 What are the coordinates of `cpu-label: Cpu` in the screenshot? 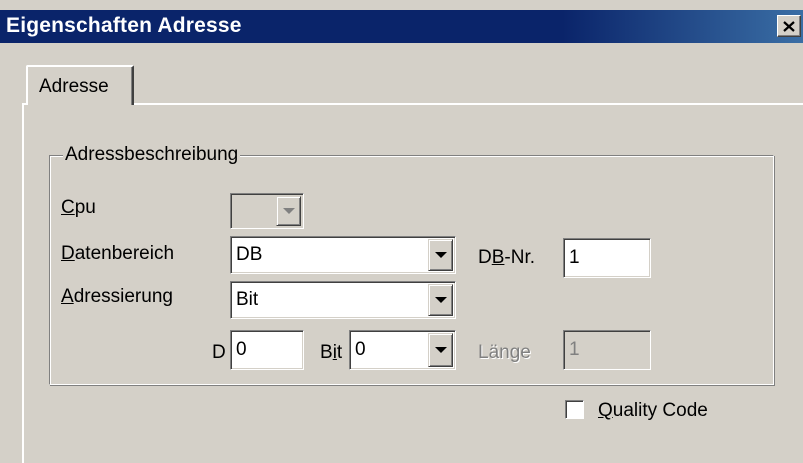 It's located at (78, 207).